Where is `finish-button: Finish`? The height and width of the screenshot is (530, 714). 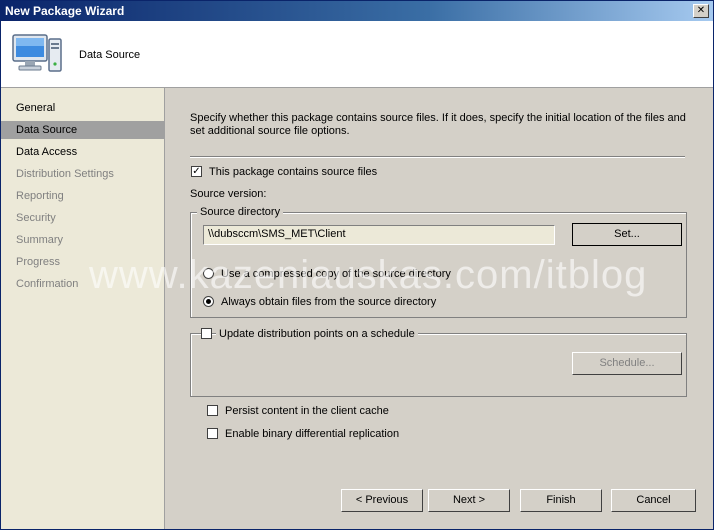
finish-button: Finish is located at coordinates (561, 500).